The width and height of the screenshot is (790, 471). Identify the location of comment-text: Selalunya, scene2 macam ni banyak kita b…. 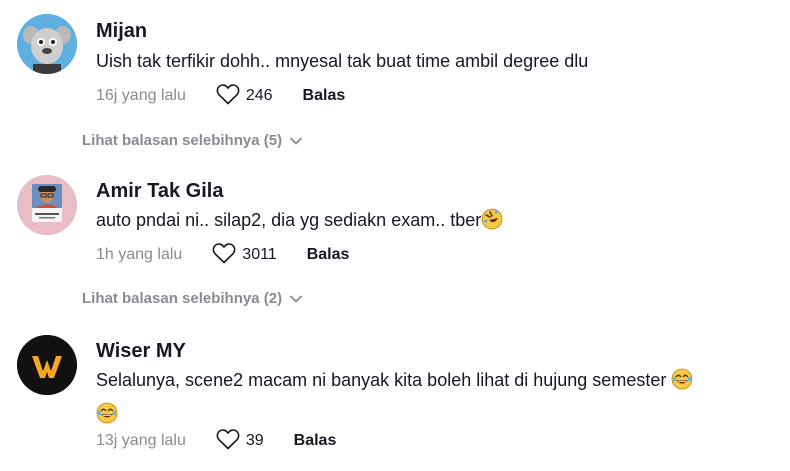
(394, 399).